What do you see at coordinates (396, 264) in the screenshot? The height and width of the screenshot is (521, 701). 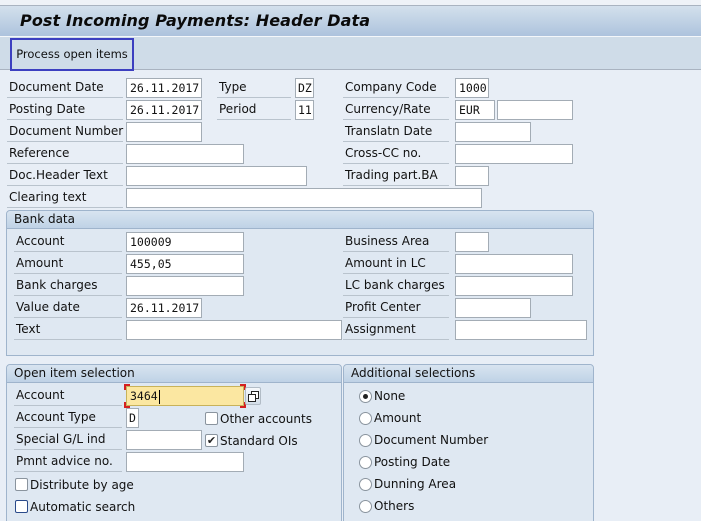 I see `amount-in-lc-label: Amount in LC` at bounding box center [396, 264].